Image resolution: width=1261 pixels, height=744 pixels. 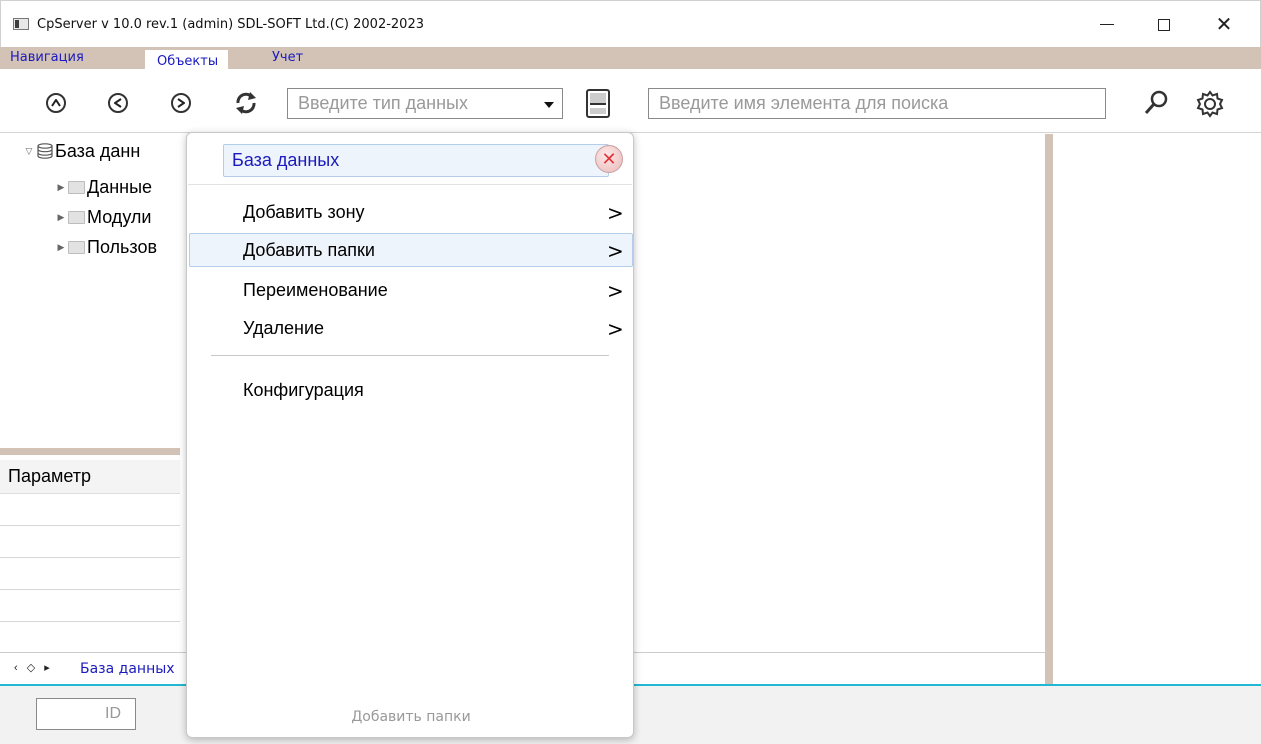 I want to click on tab-database: База данных, so click(x=127, y=669).